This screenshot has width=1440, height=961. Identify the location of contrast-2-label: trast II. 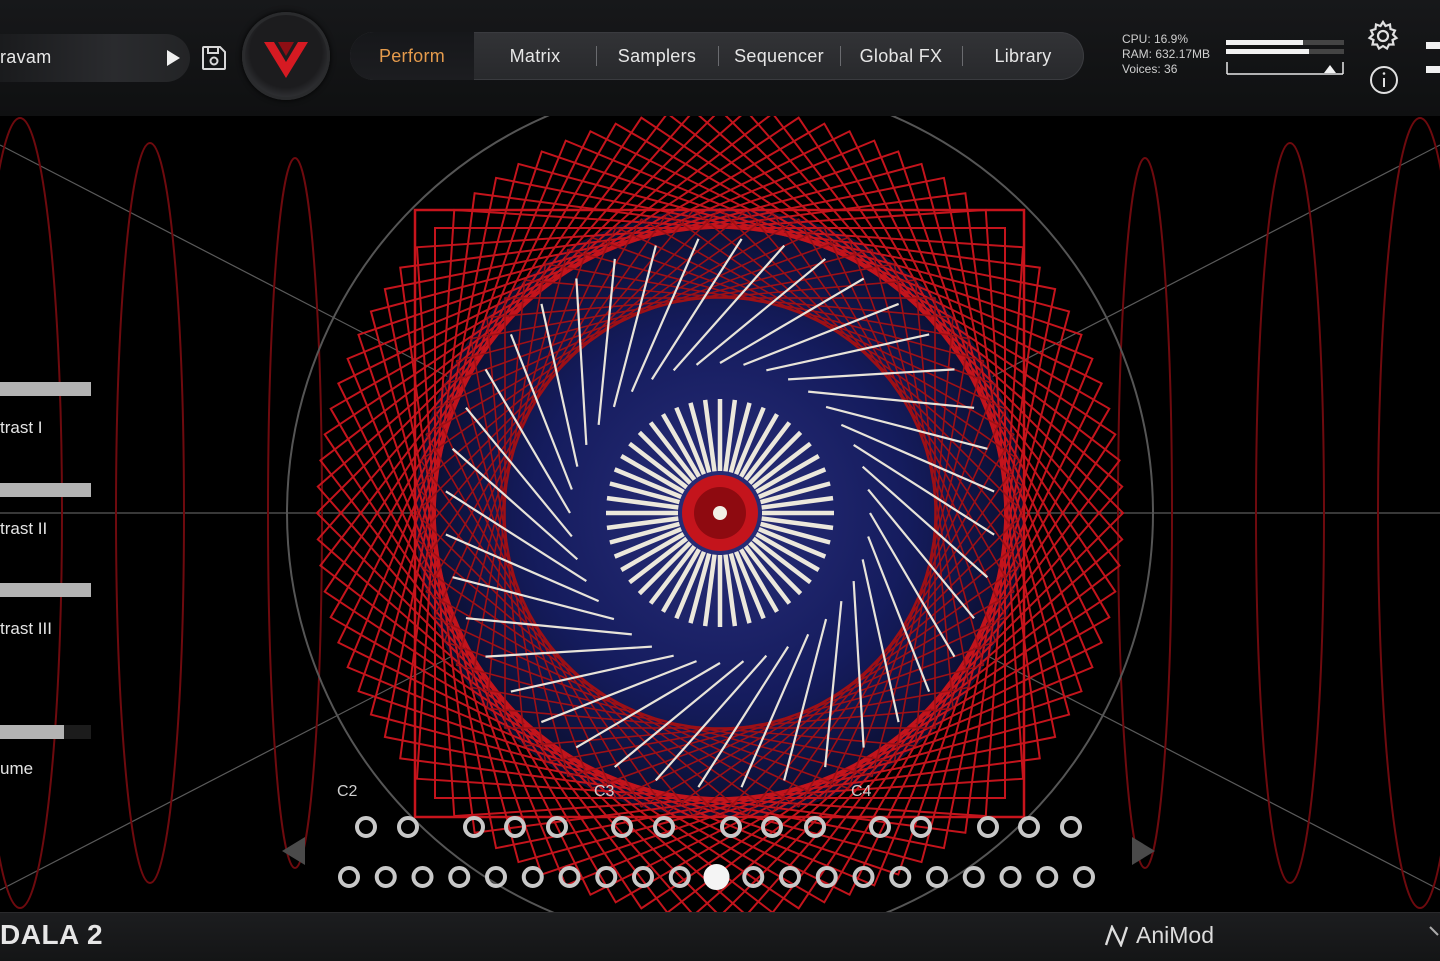
(24, 528).